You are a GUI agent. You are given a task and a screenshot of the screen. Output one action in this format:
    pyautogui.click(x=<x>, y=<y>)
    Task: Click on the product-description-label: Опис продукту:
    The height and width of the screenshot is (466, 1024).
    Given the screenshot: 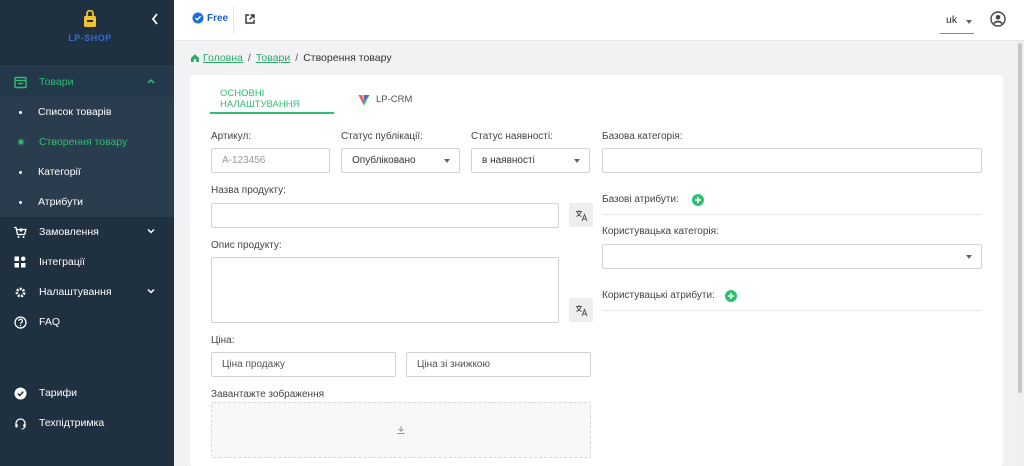 What is the action you would take?
    pyautogui.click(x=246, y=245)
    